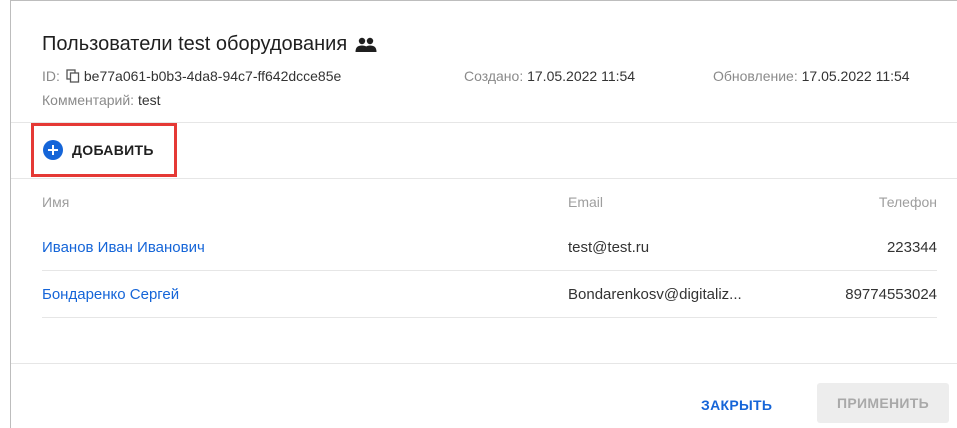 This screenshot has width=957, height=428. I want to click on comment-label: Комментарий:, so click(88, 100).